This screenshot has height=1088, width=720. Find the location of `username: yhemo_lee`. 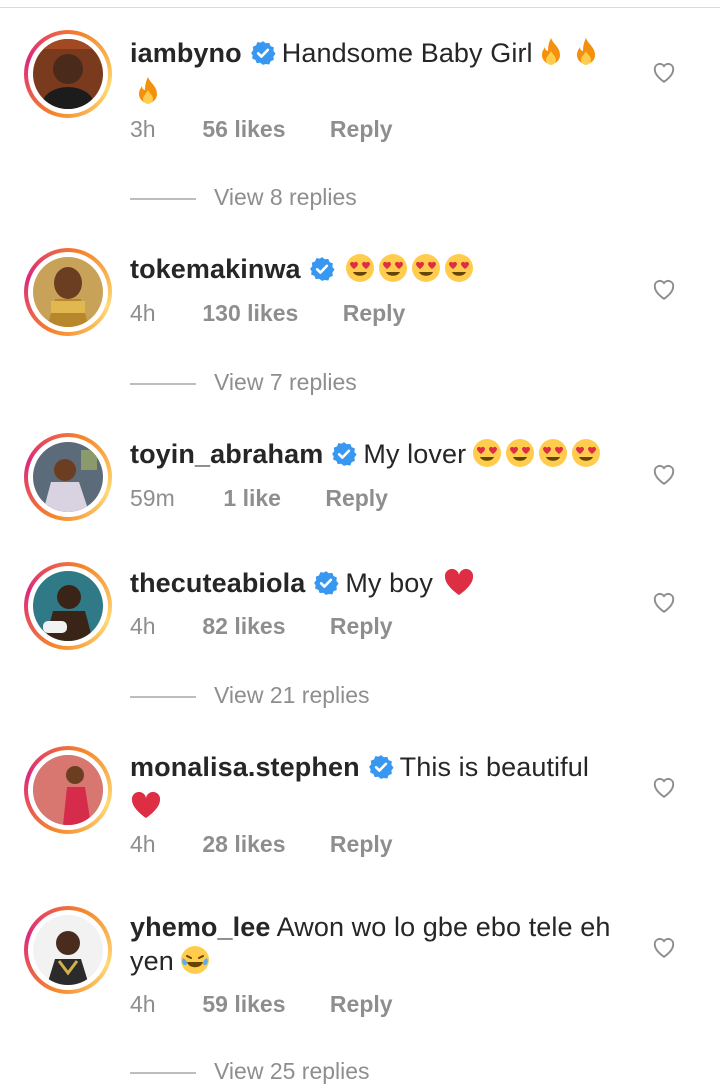

username: yhemo_lee is located at coordinates (200, 927).